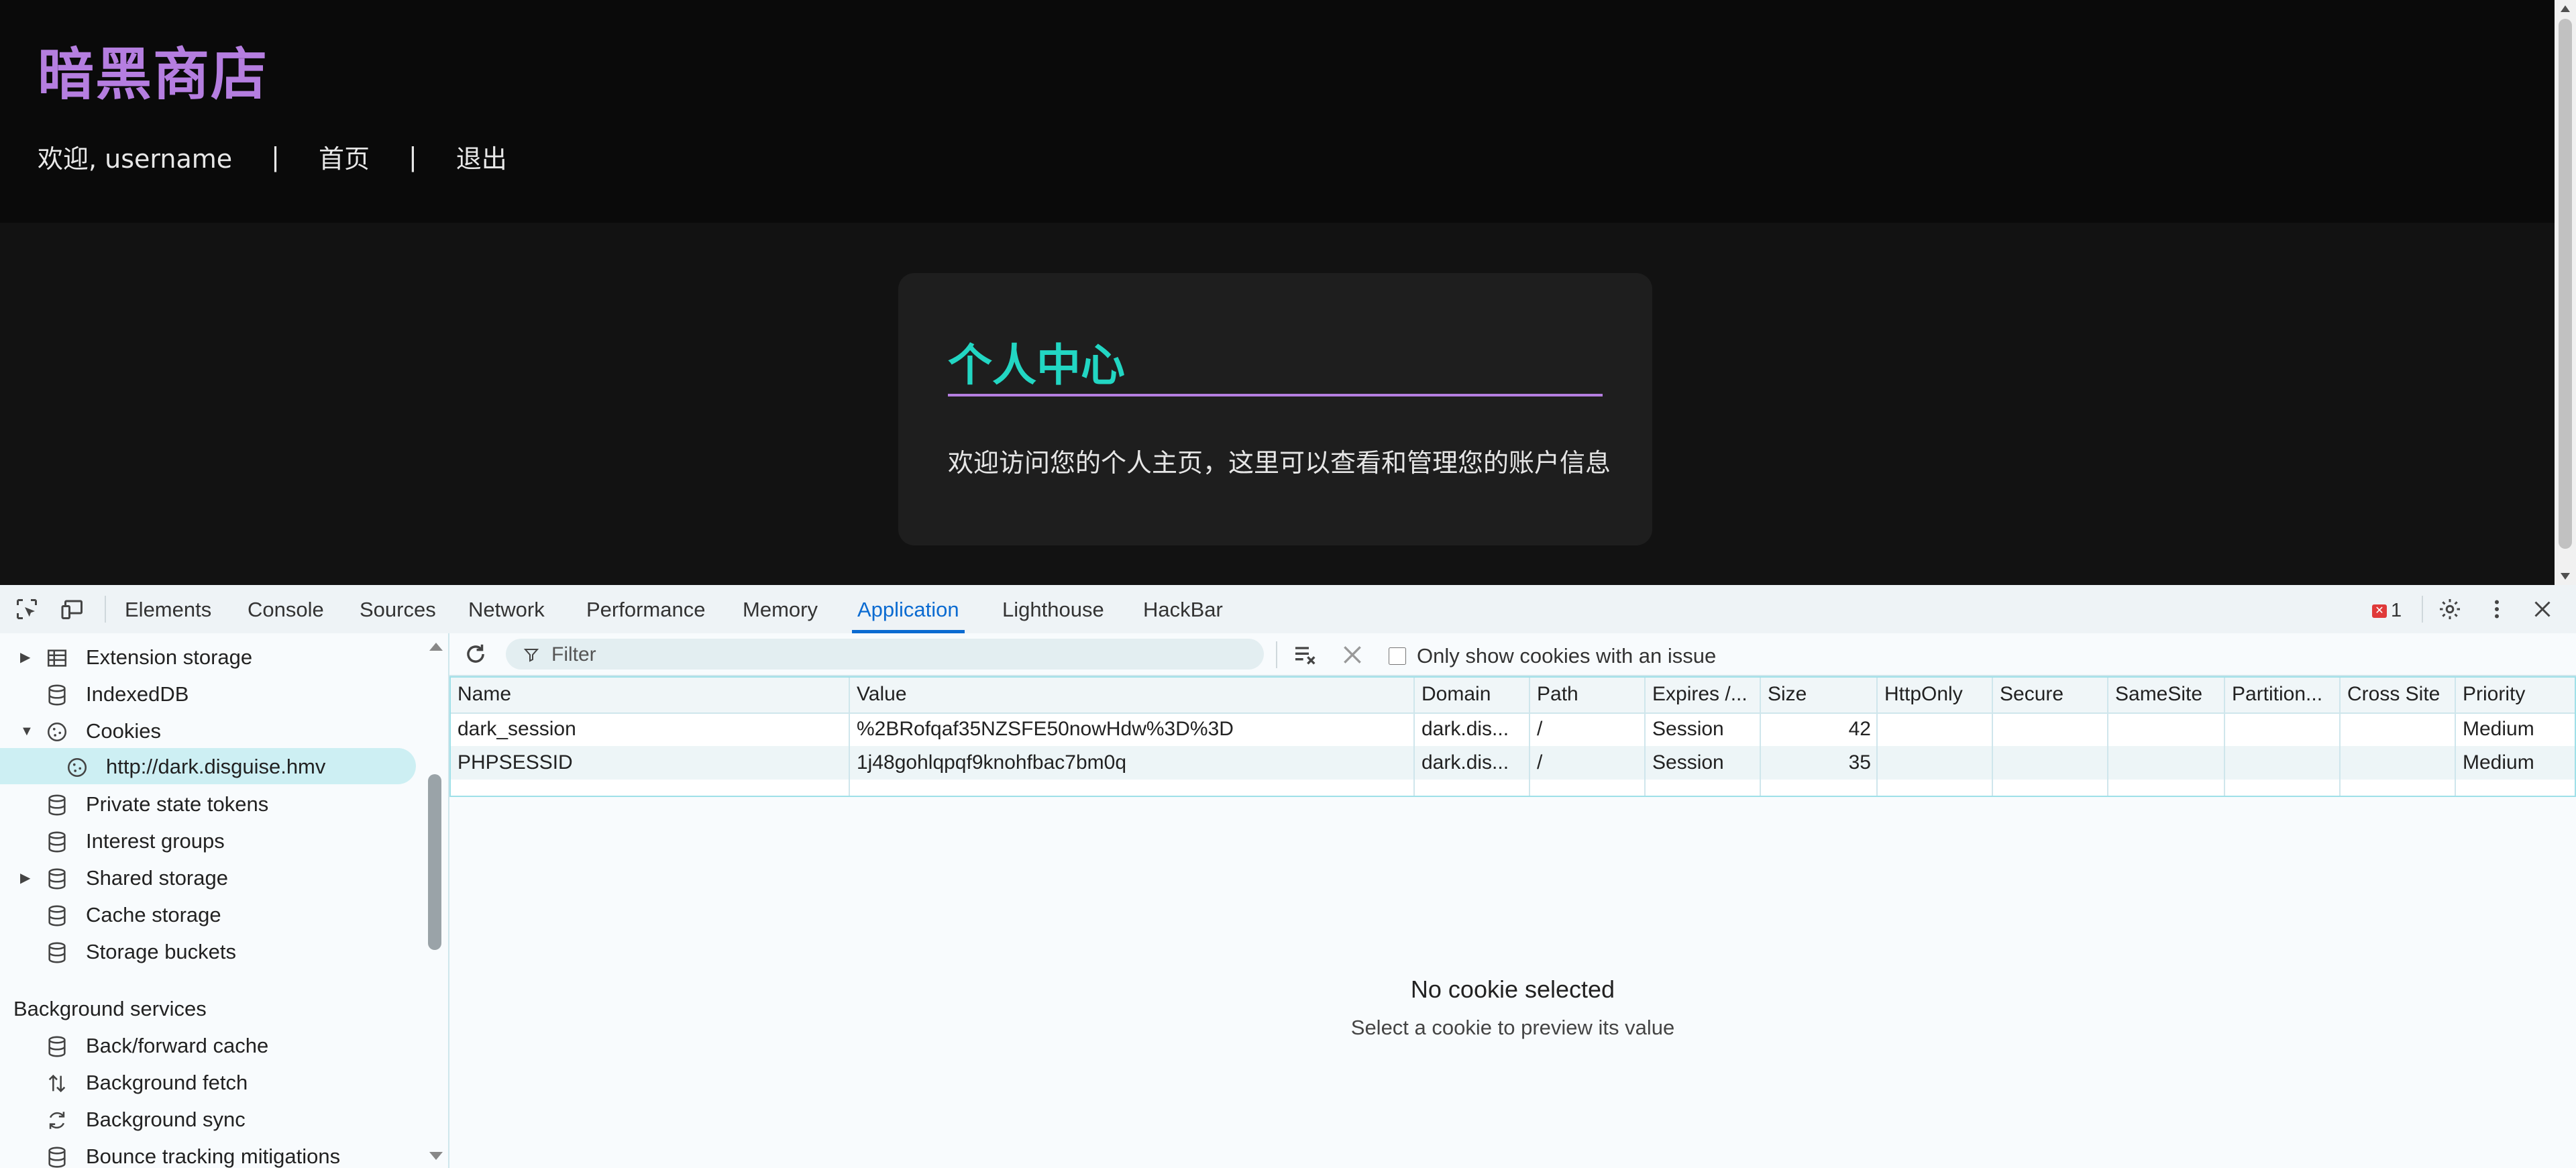 The image size is (2576, 1168). What do you see at coordinates (650, 763) in the screenshot?
I see `cell-name: PHPSESSID` at bounding box center [650, 763].